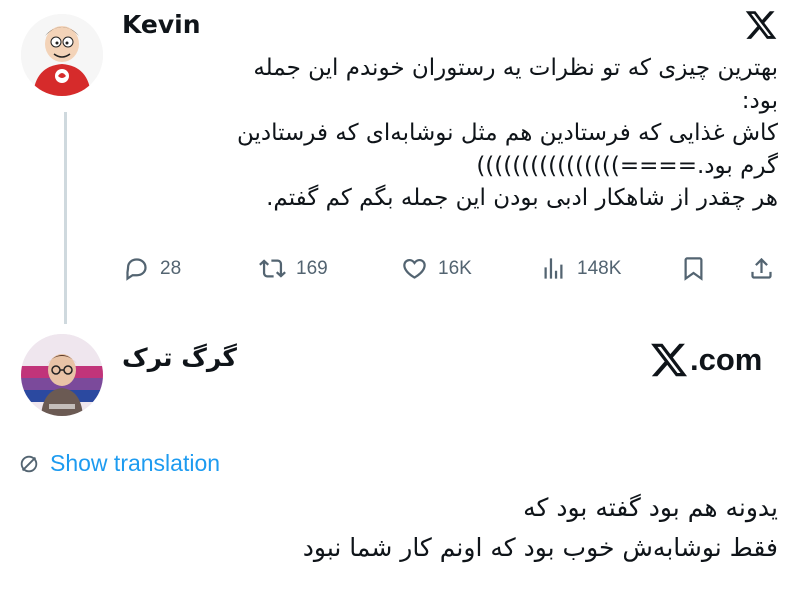 Image resolution: width=800 pixels, height=596 pixels. What do you see at coordinates (436, 268) in the screenshot?
I see `like-button: 16K` at bounding box center [436, 268].